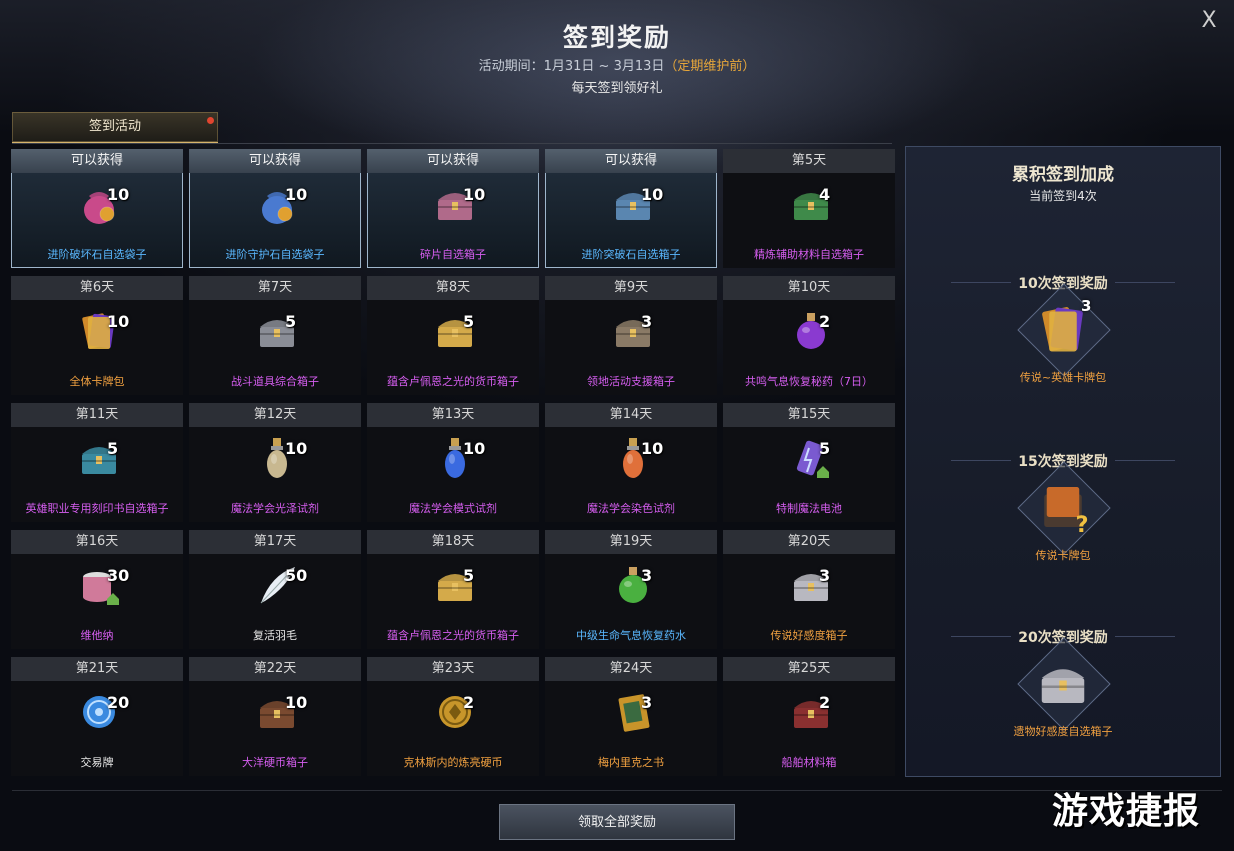 This screenshot has height=851, width=1234. What do you see at coordinates (97, 589) in the screenshot?
I see `reward-cell: 第16天 30 维他纳` at bounding box center [97, 589].